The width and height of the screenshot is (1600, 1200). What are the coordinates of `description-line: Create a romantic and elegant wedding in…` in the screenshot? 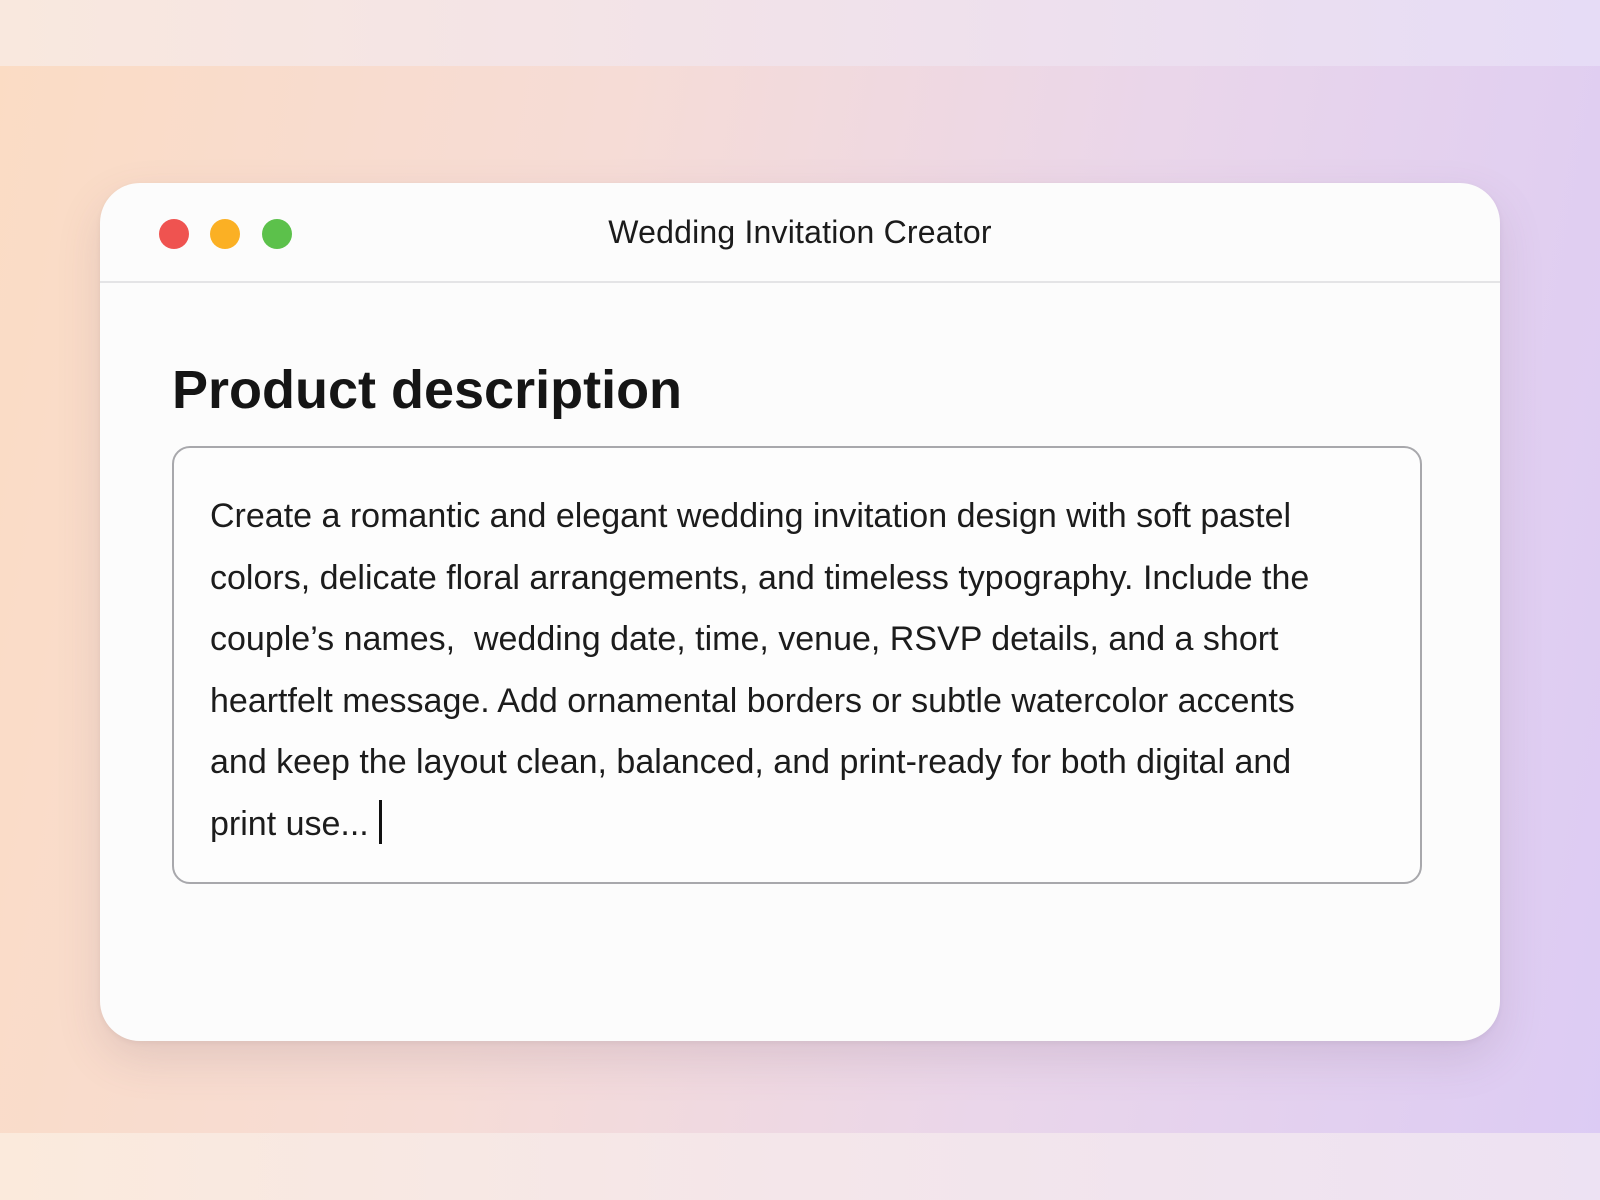 It's located at (751, 516).